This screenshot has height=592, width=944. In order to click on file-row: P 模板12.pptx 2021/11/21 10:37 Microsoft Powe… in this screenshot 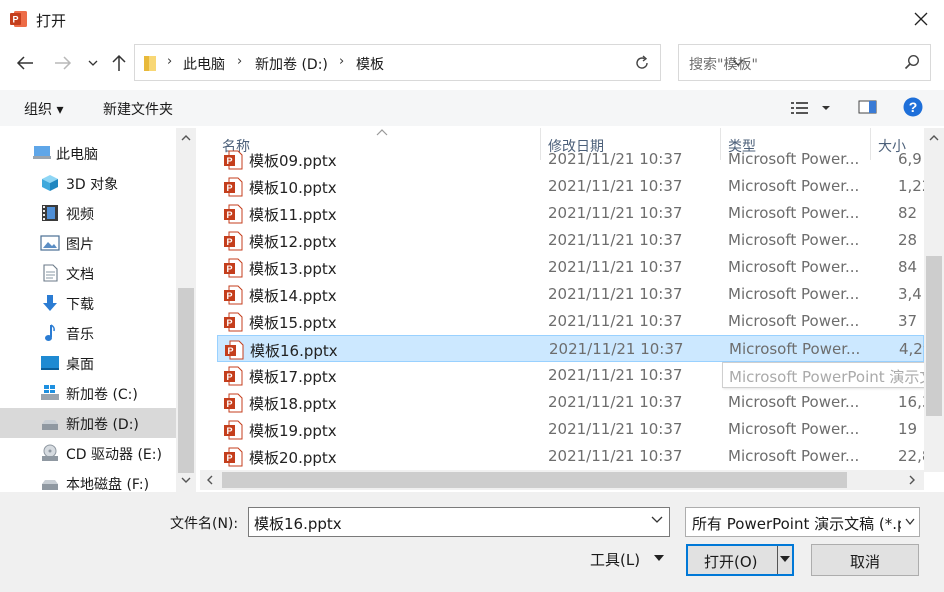, I will do `click(570, 240)`.